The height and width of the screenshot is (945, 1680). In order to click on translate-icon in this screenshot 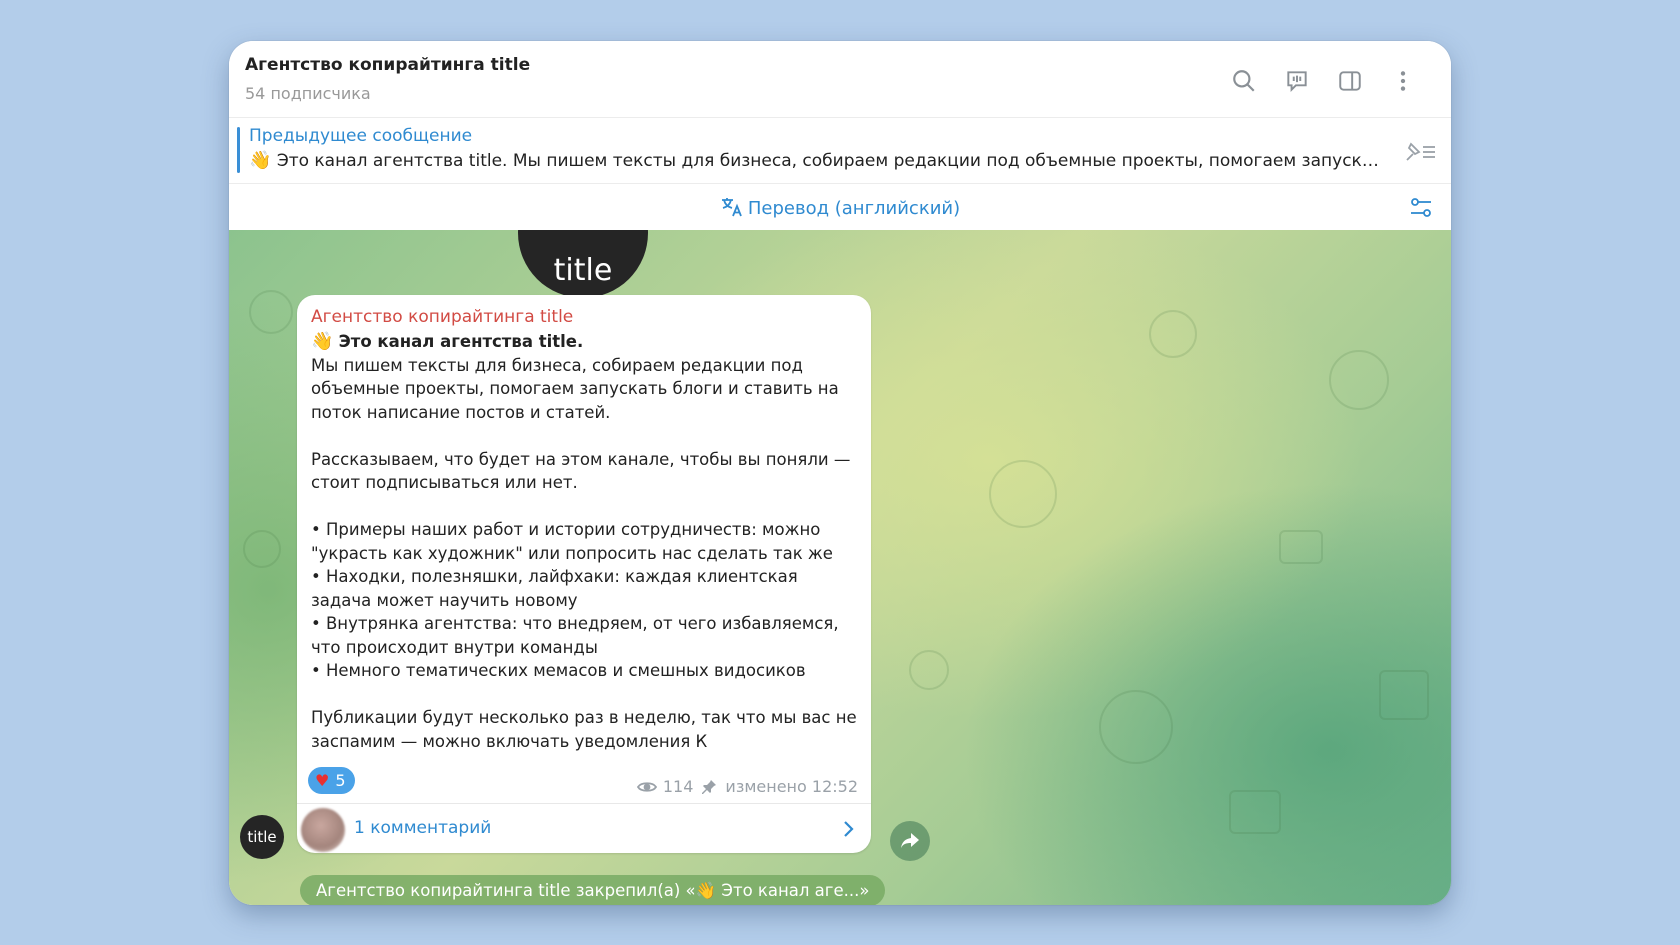, I will do `click(731, 207)`.